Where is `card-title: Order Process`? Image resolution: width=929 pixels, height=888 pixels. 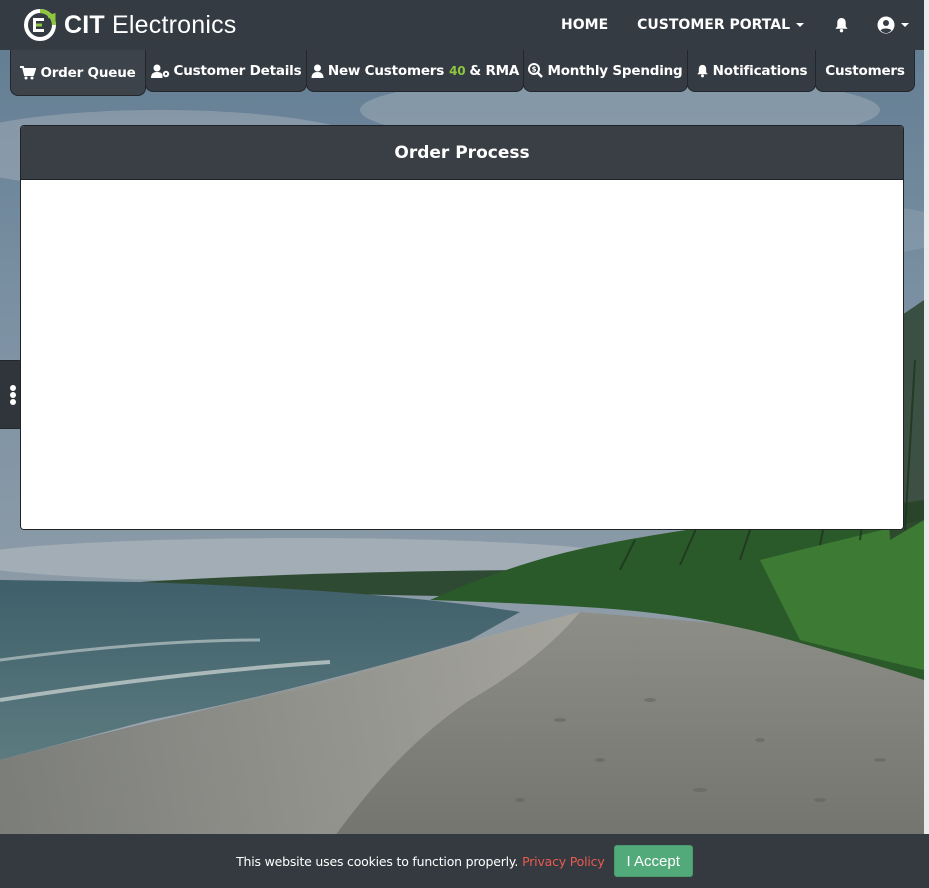
card-title: Order Process is located at coordinates (462, 152).